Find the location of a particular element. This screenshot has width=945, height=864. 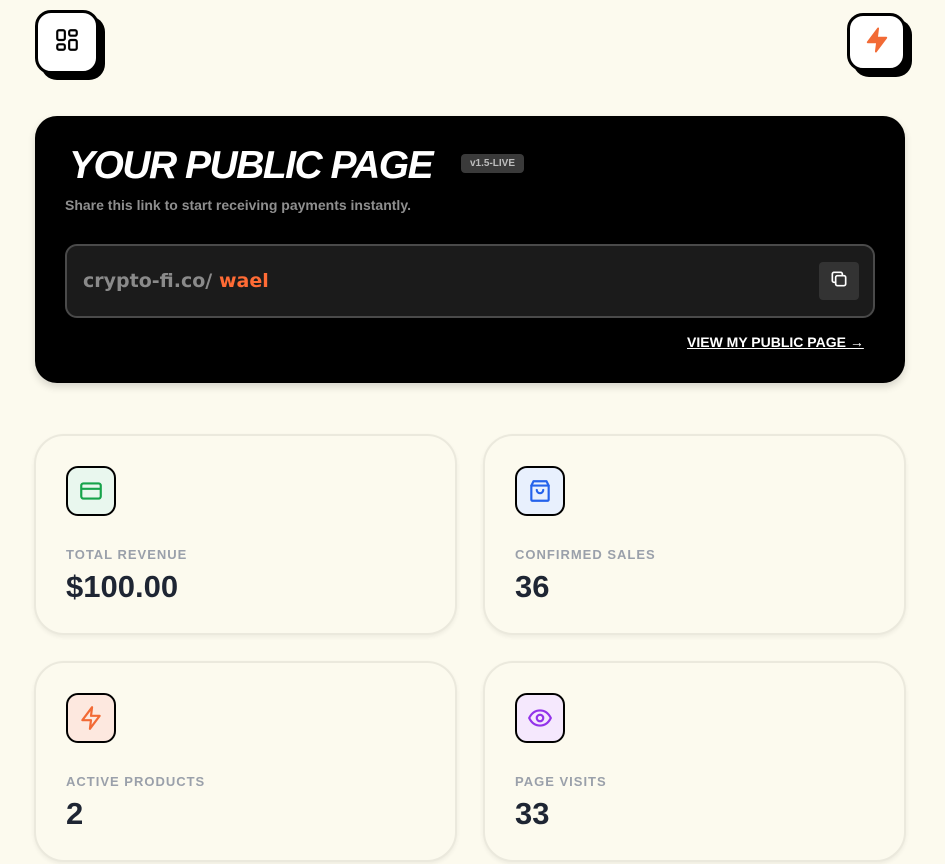

stat-label: PAGE VISITS is located at coordinates (561, 781).